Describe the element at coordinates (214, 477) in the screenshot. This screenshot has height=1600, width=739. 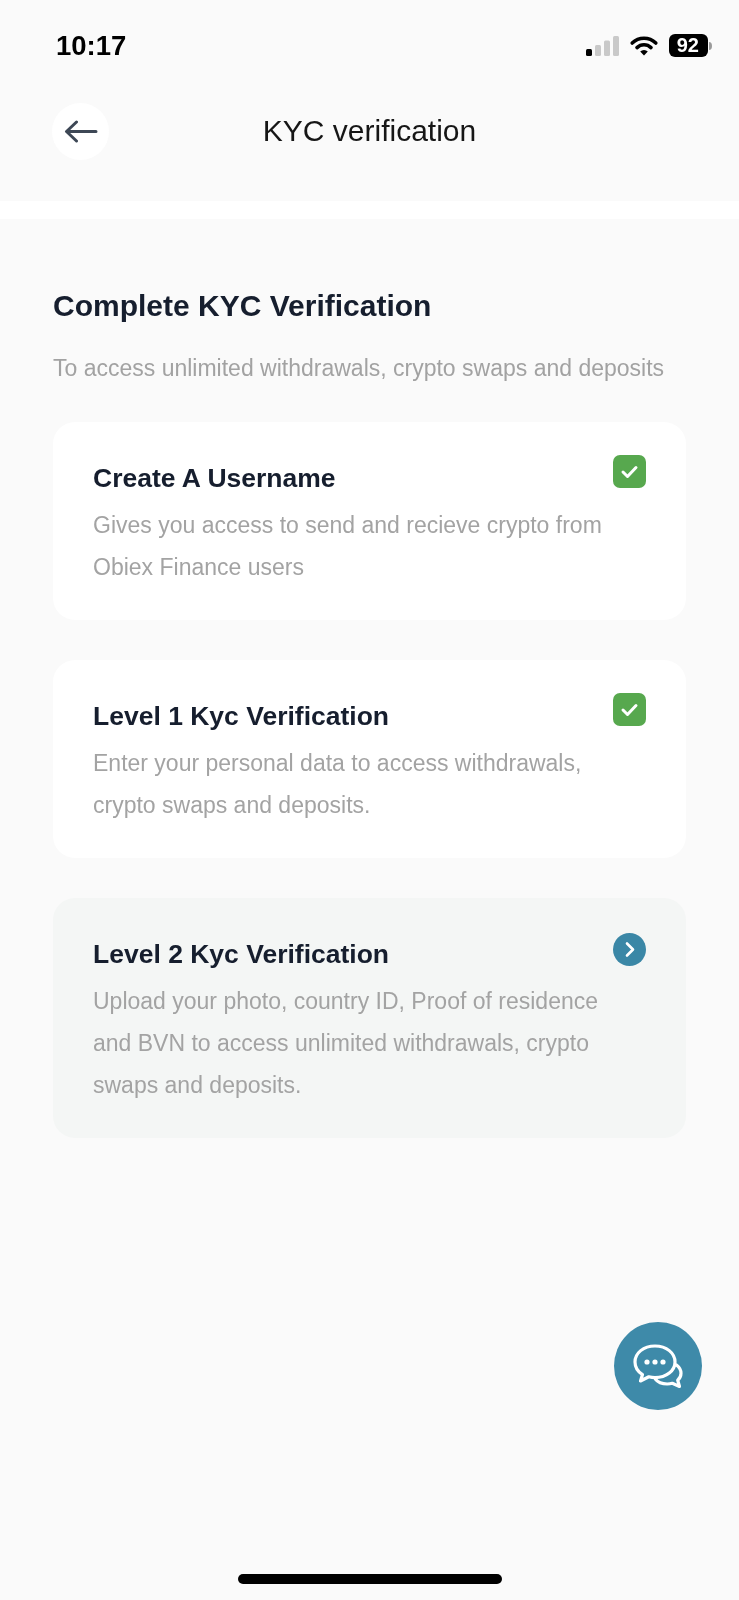
I see `step-title: Create A Username` at that location.